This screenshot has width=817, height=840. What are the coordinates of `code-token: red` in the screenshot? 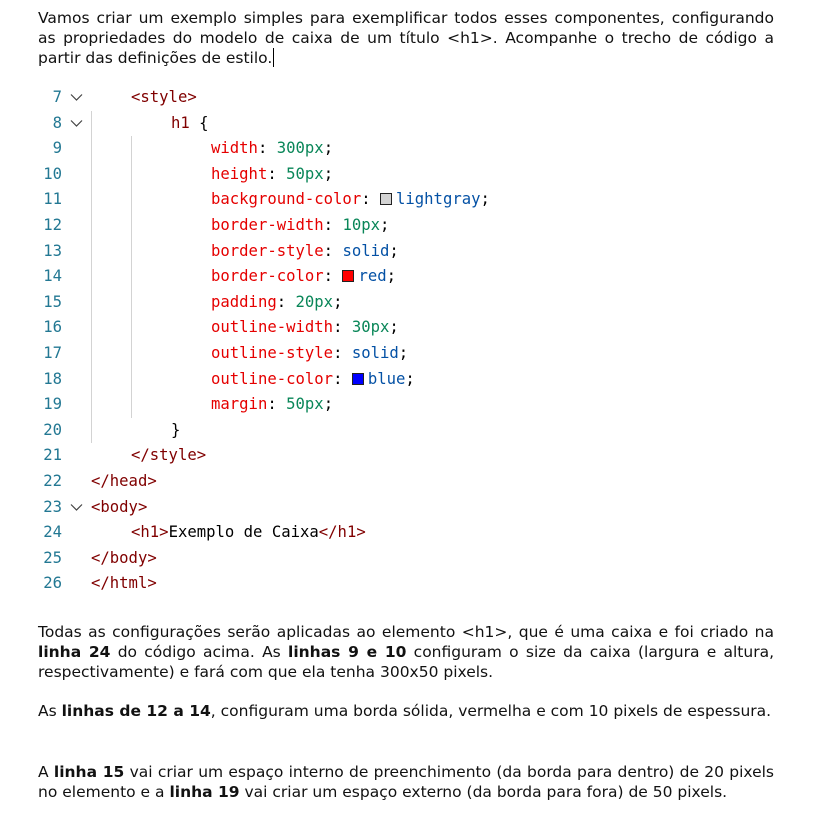 It's located at (372, 276).